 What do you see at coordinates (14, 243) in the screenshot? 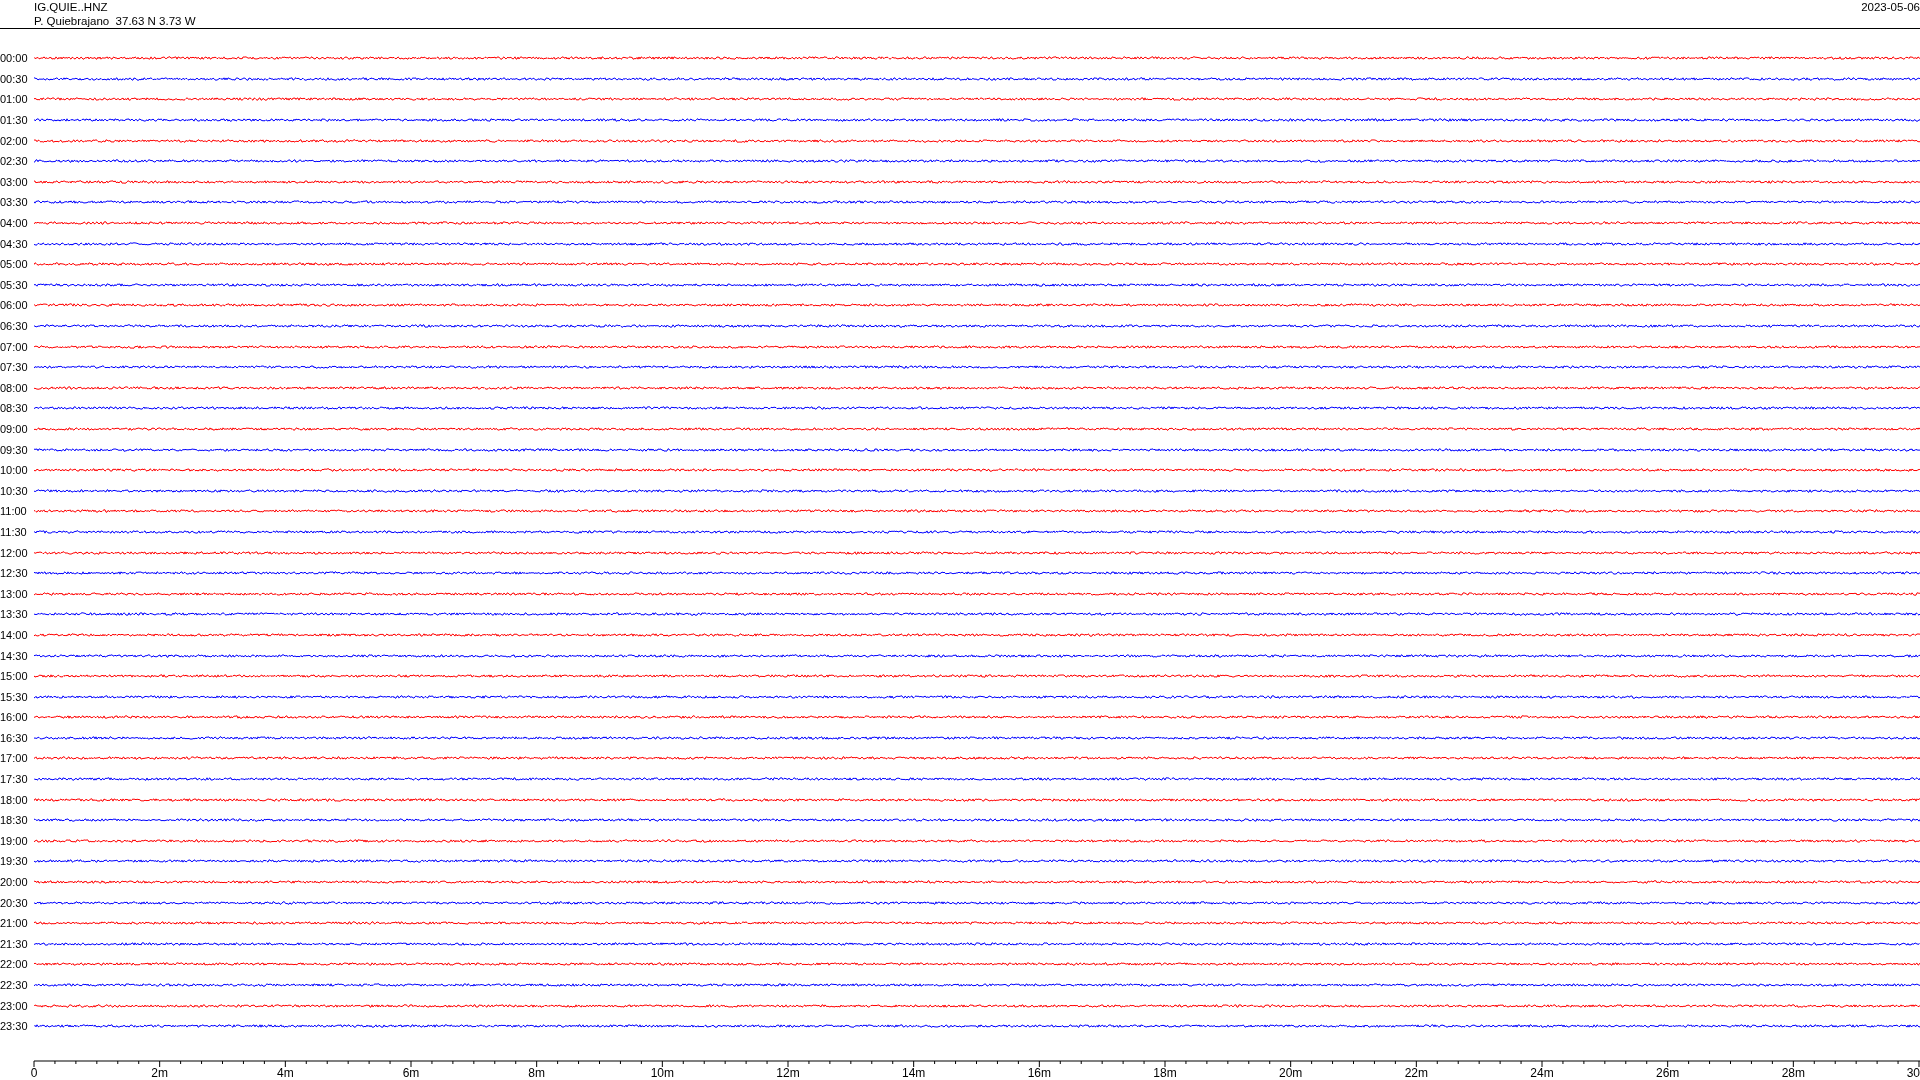
I see `time-label: 04:30` at bounding box center [14, 243].